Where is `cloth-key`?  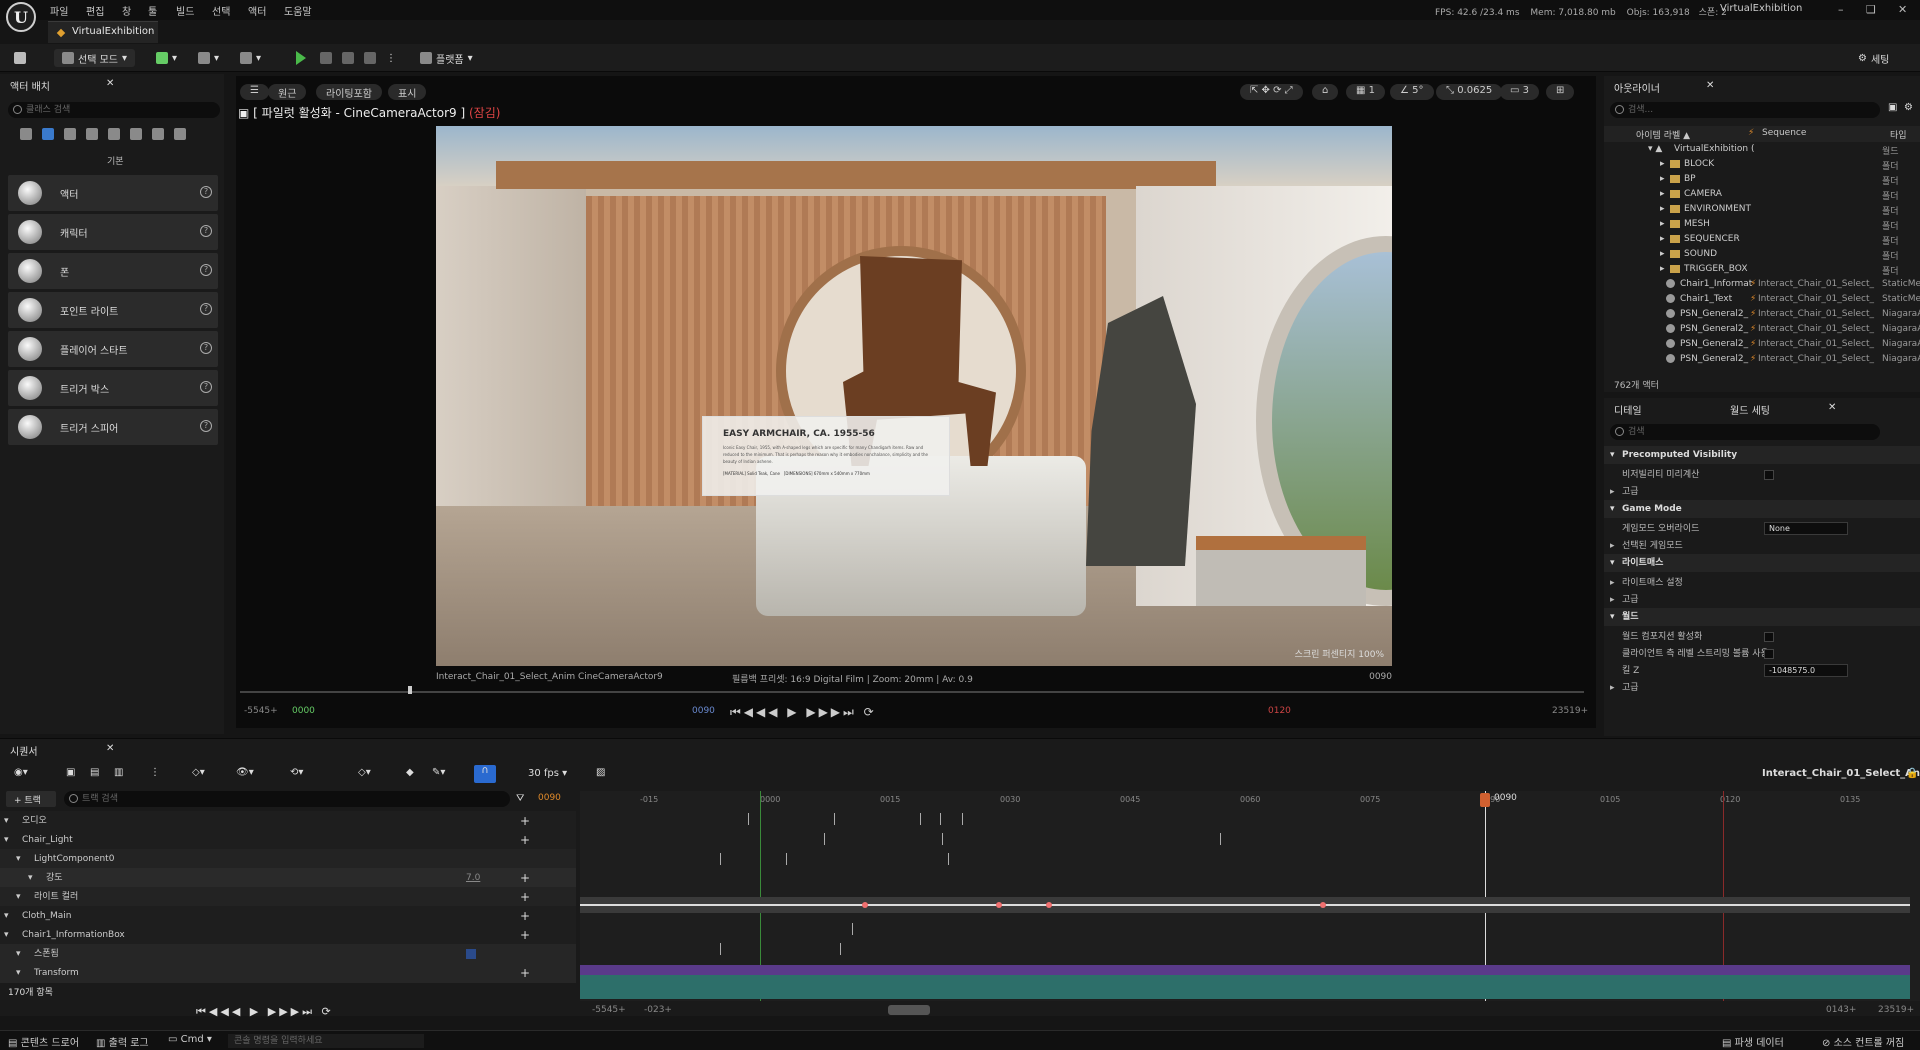 cloth-key is located at coordinates (852, 929).